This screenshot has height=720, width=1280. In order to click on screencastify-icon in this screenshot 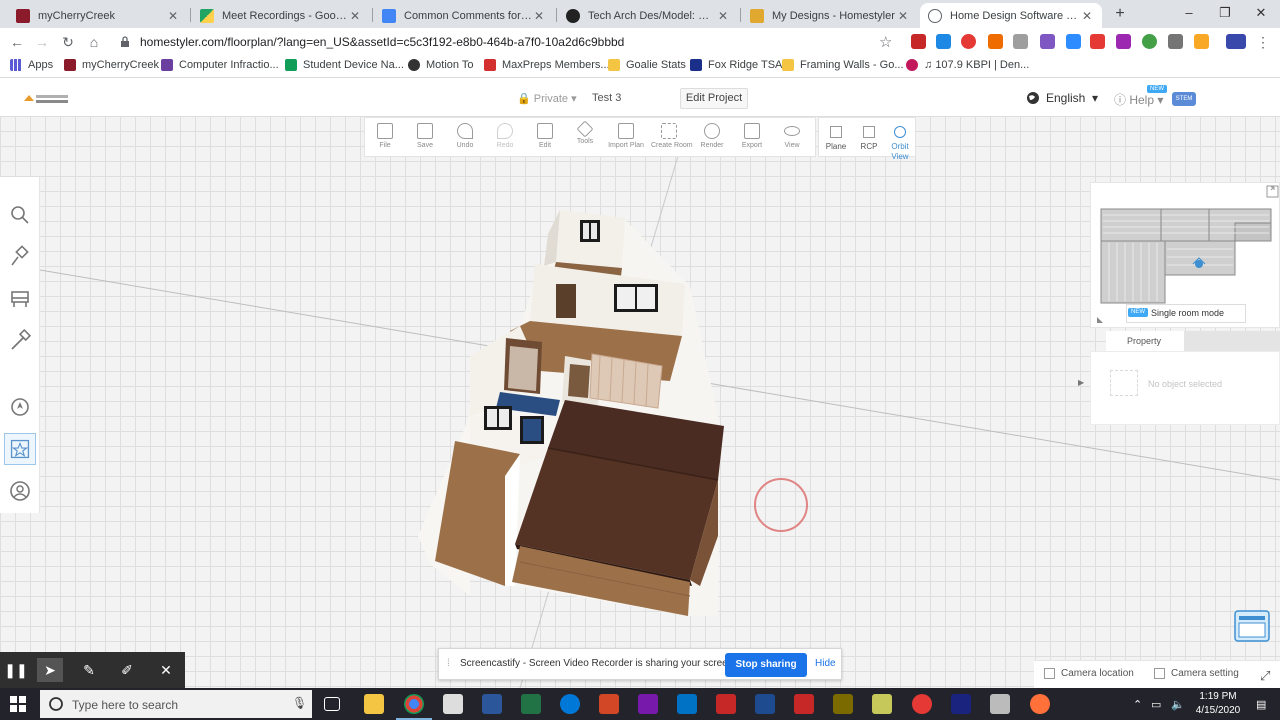, I will do `click(922, 704)`.